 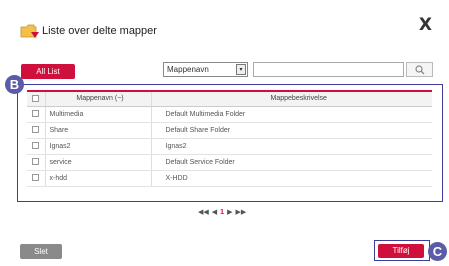 What do you see at coordinates (240, 212) in the screenshot?
I see `last-page-icon: ▶▶` at bounding box center [240, 212].